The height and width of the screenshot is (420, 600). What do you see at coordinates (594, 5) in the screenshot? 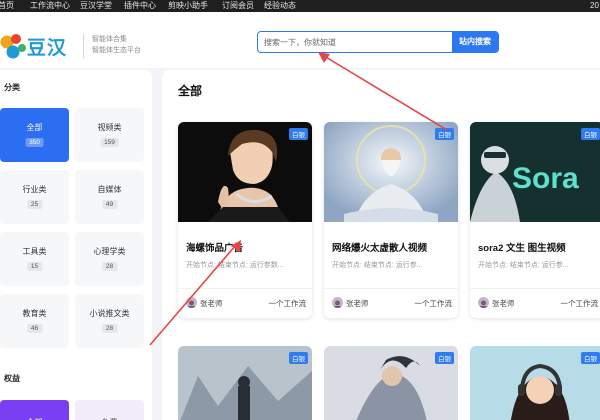
I see `nav-right-text: 20` at bounding box center [594, 5].